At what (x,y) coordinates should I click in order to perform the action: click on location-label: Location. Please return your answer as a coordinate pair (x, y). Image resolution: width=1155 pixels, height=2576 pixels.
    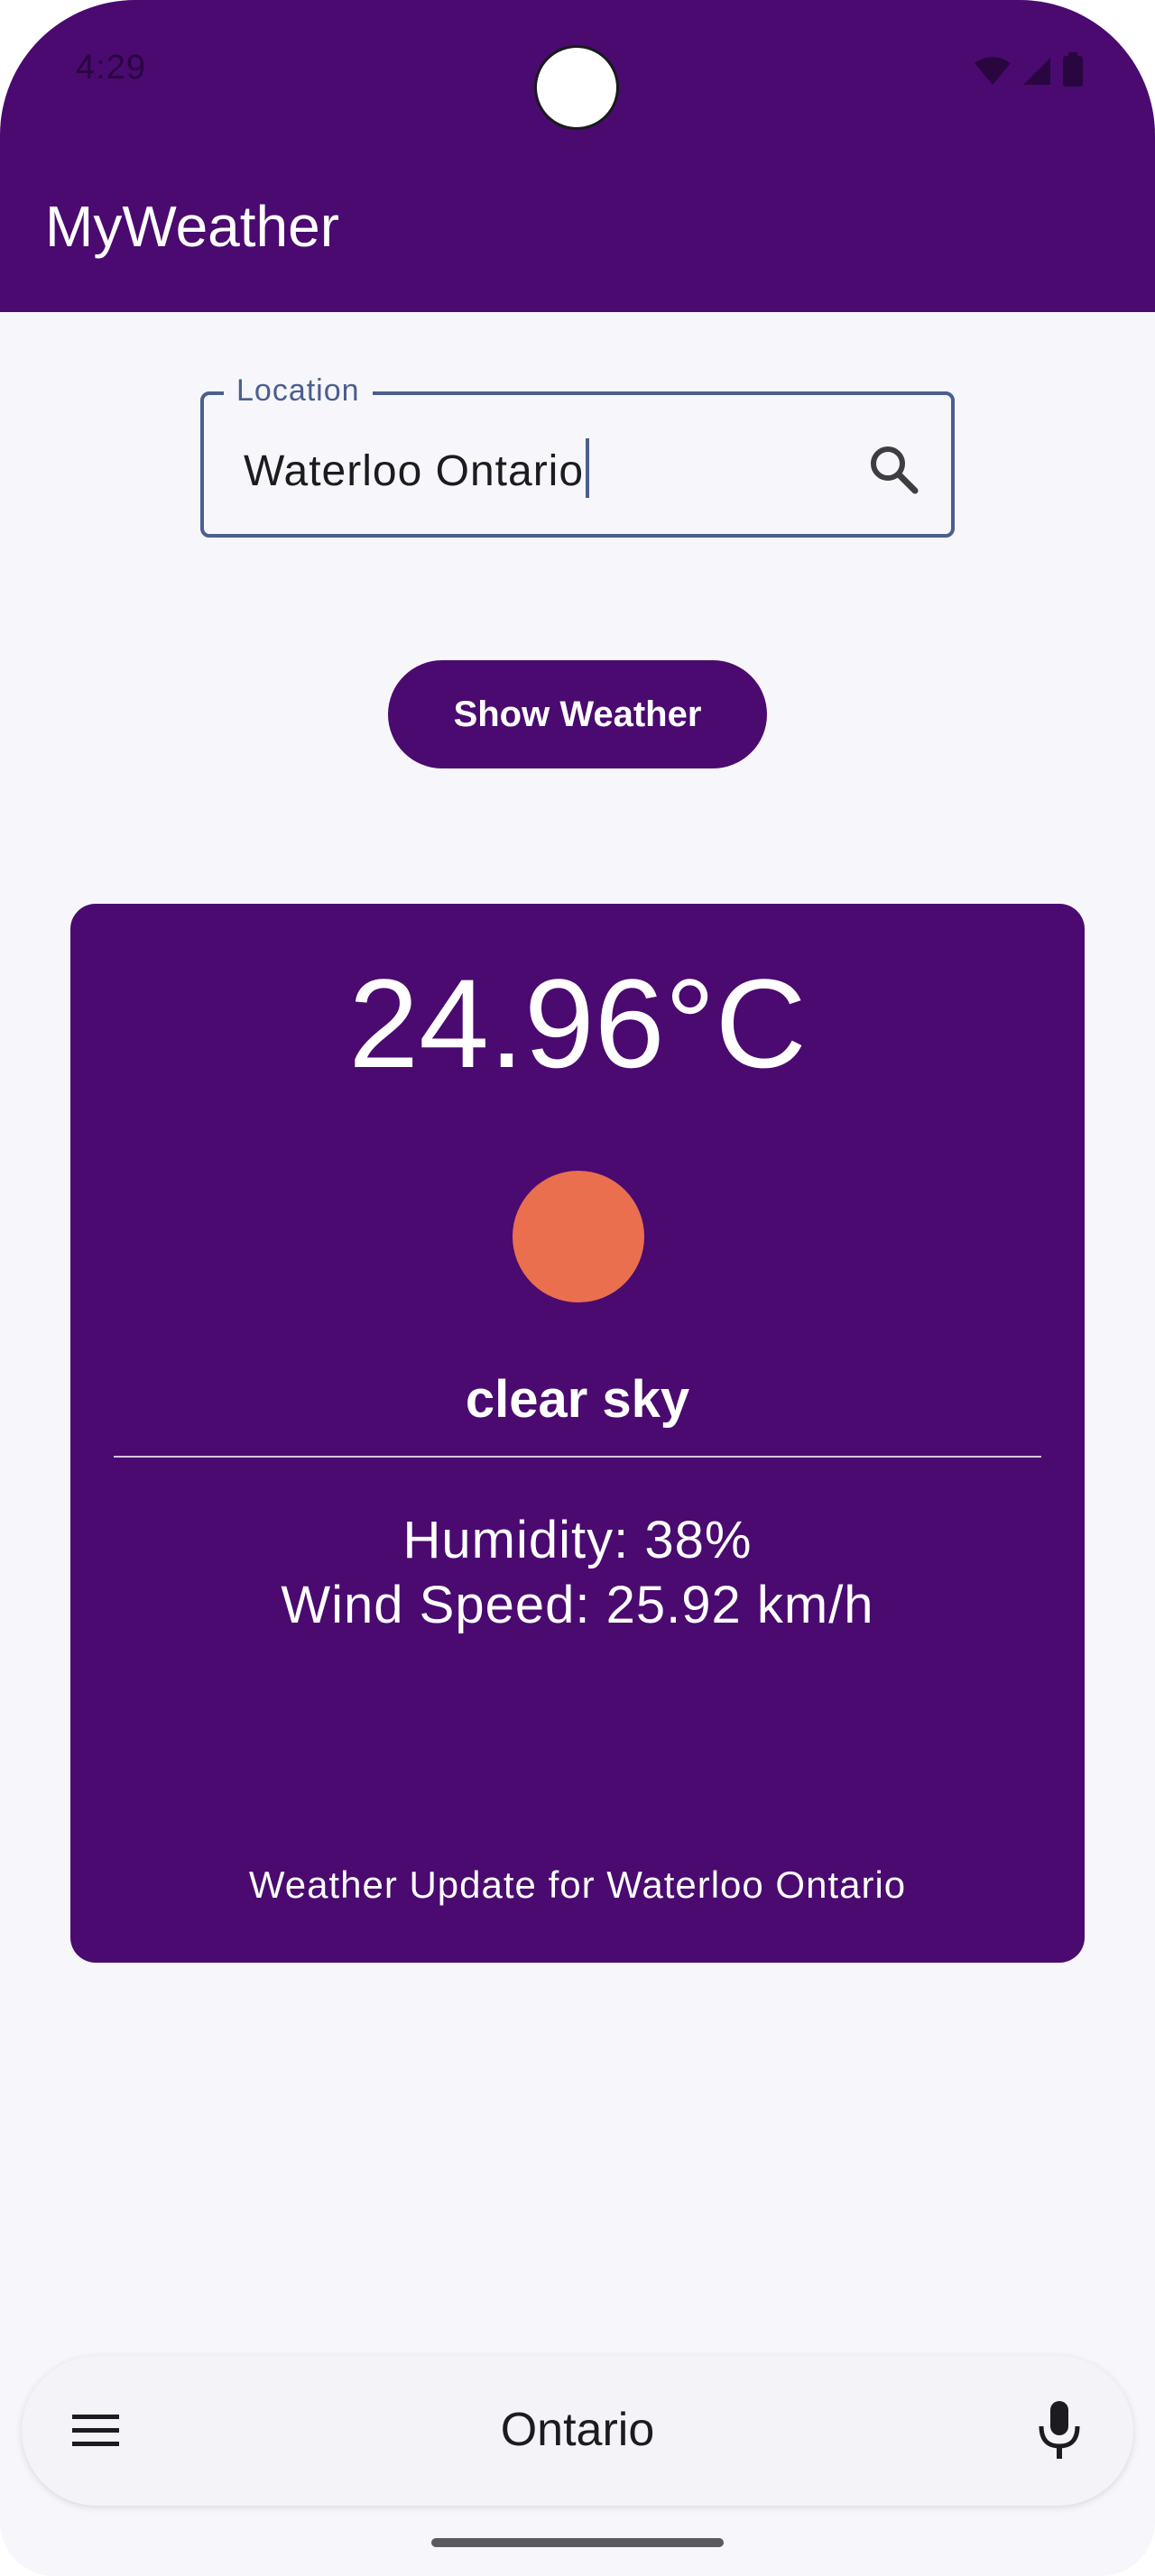
    Looking at the image, I should click on (298, 391).